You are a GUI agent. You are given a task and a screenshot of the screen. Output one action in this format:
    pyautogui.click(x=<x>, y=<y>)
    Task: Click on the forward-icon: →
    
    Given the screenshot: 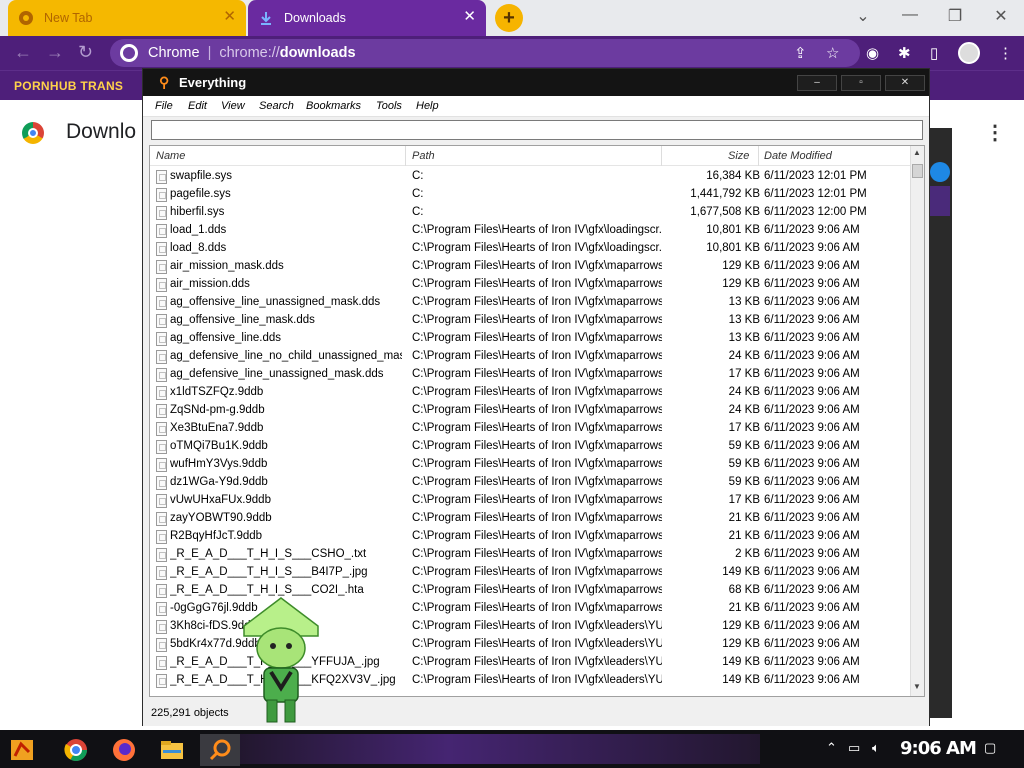 What is the action you would take?
    pyautogui.click(x=55, y=52)
    